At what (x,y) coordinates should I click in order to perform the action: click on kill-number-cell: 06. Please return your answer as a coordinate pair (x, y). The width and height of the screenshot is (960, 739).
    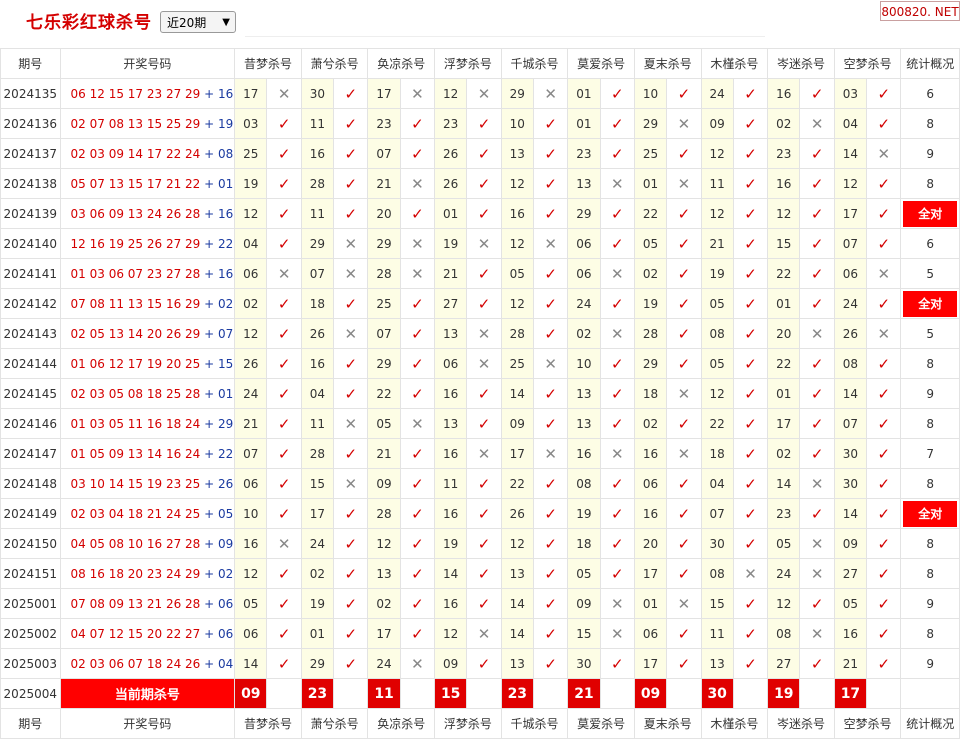
    Looking at the image, I should click on (584, 273).